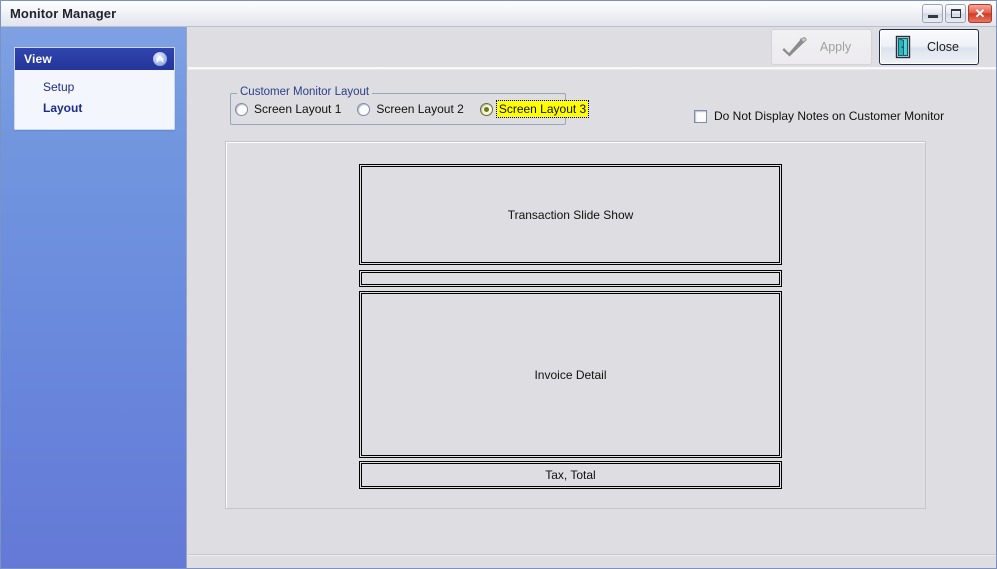  I want to click on close-window-button: ✕, so click(980, 13).